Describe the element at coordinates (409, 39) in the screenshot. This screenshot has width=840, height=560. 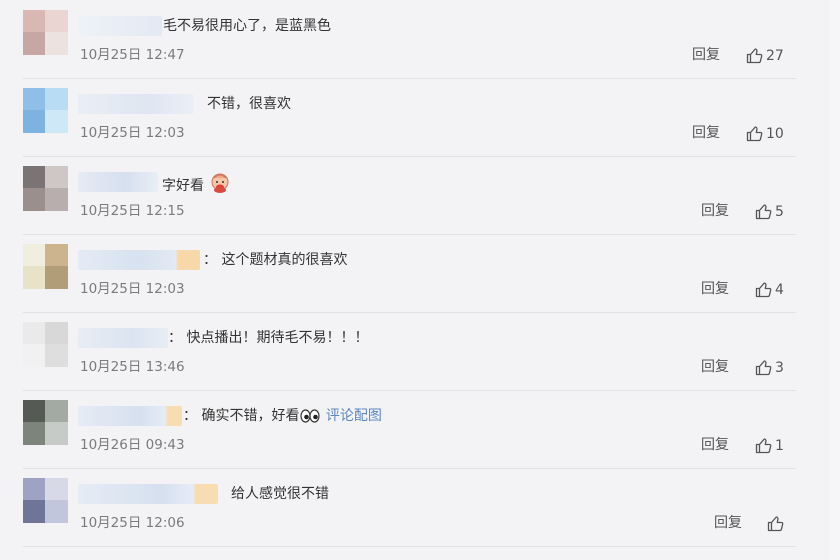
I see `comment-item: 毛不易很用心了，是蓝黑色 10月25日 12:47 回复 27` at that location.